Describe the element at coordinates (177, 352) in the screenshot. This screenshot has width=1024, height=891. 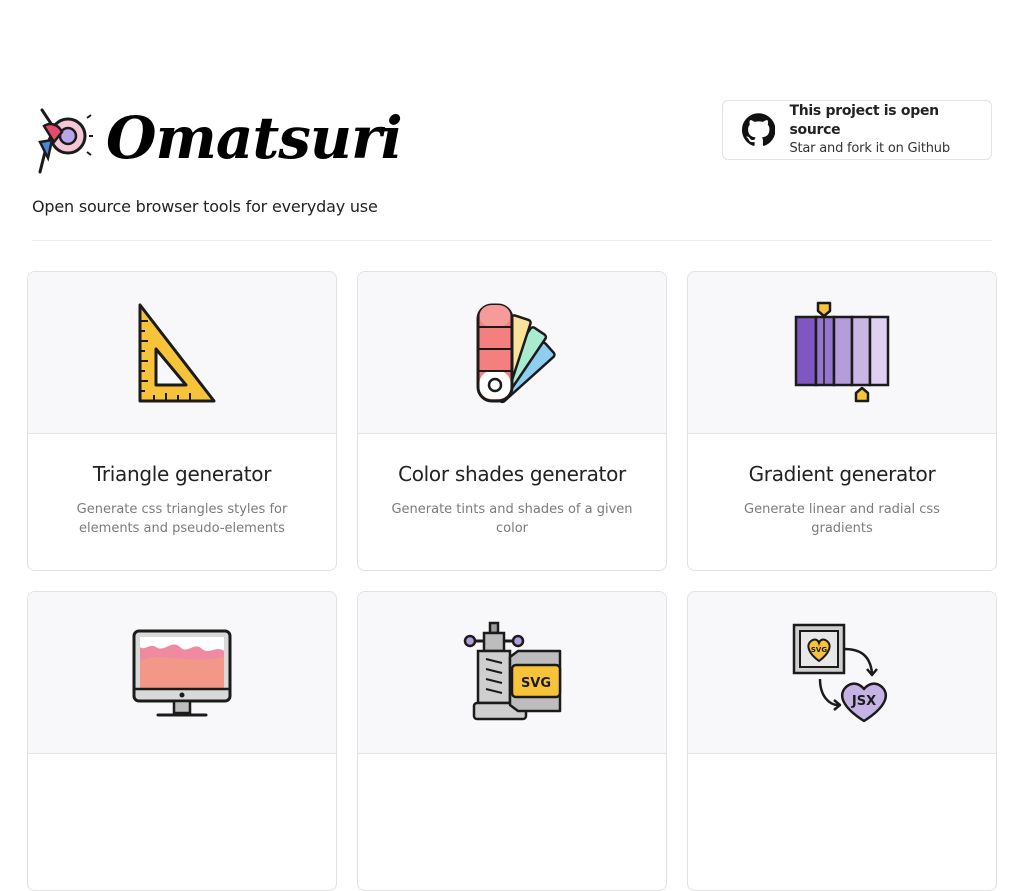
I see `set-square-icon` at that location.